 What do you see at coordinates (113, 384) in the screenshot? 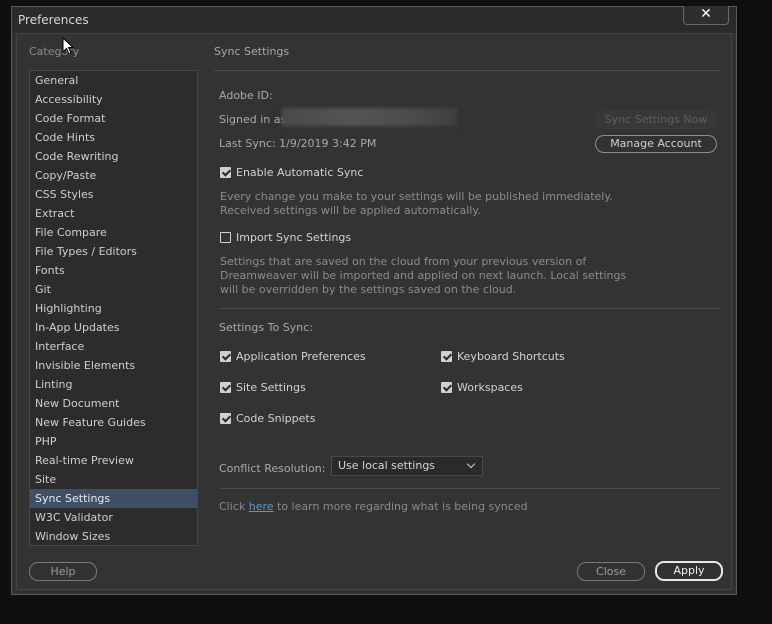
I see `sidebar-item-linting: Linting` at bounding box center [113, 384].